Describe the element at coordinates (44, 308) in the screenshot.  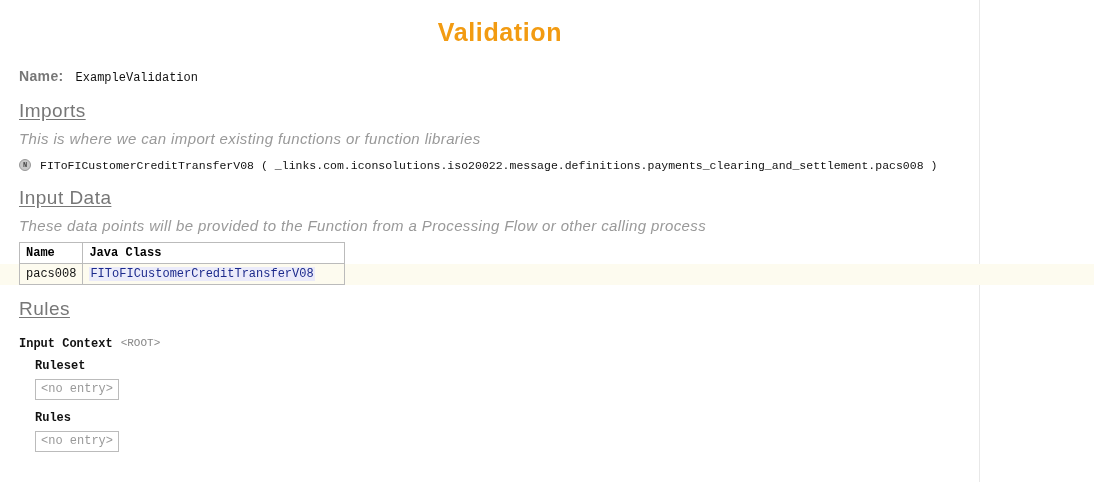
I see `section-heading: Rules` at that location.